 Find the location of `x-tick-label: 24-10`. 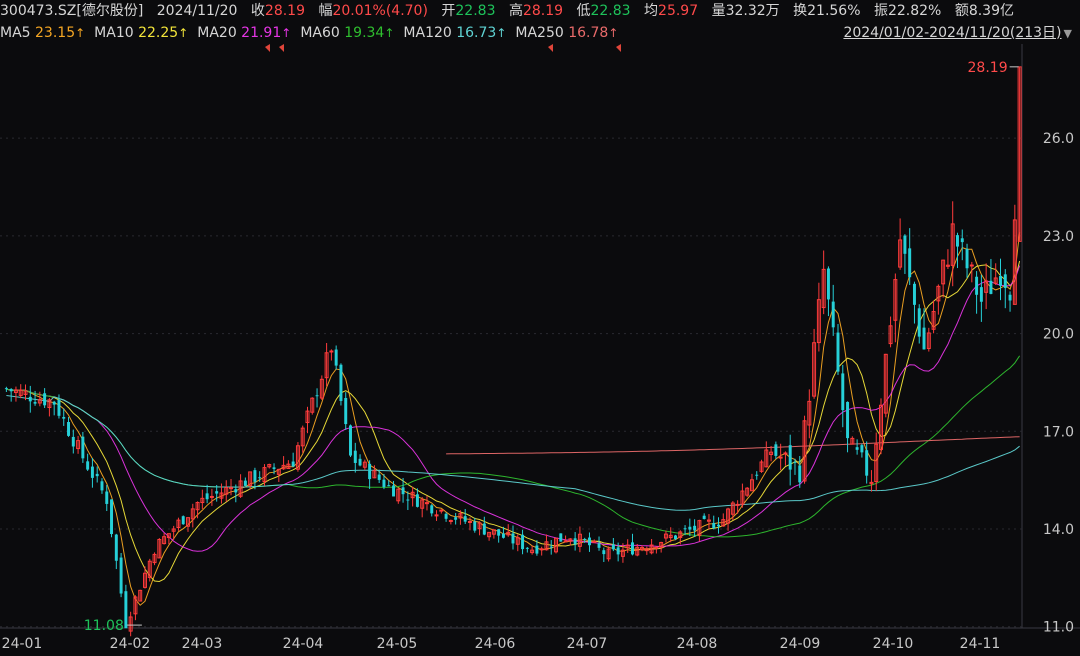

x-tick-label: 24-10 is located at coordinates (893, 644).